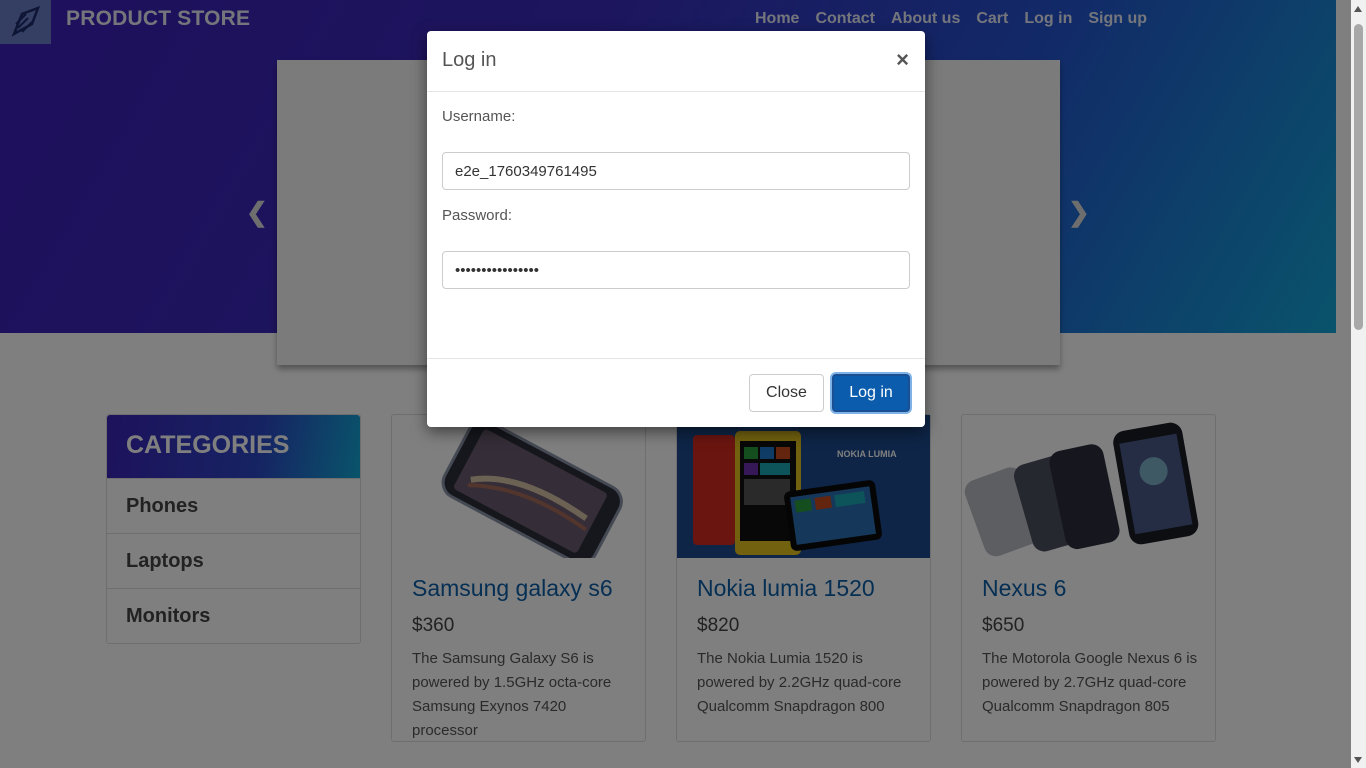 This screenshot has height=768, width=1366. I want to click on scroll-up-icon, so click(1358, 9).